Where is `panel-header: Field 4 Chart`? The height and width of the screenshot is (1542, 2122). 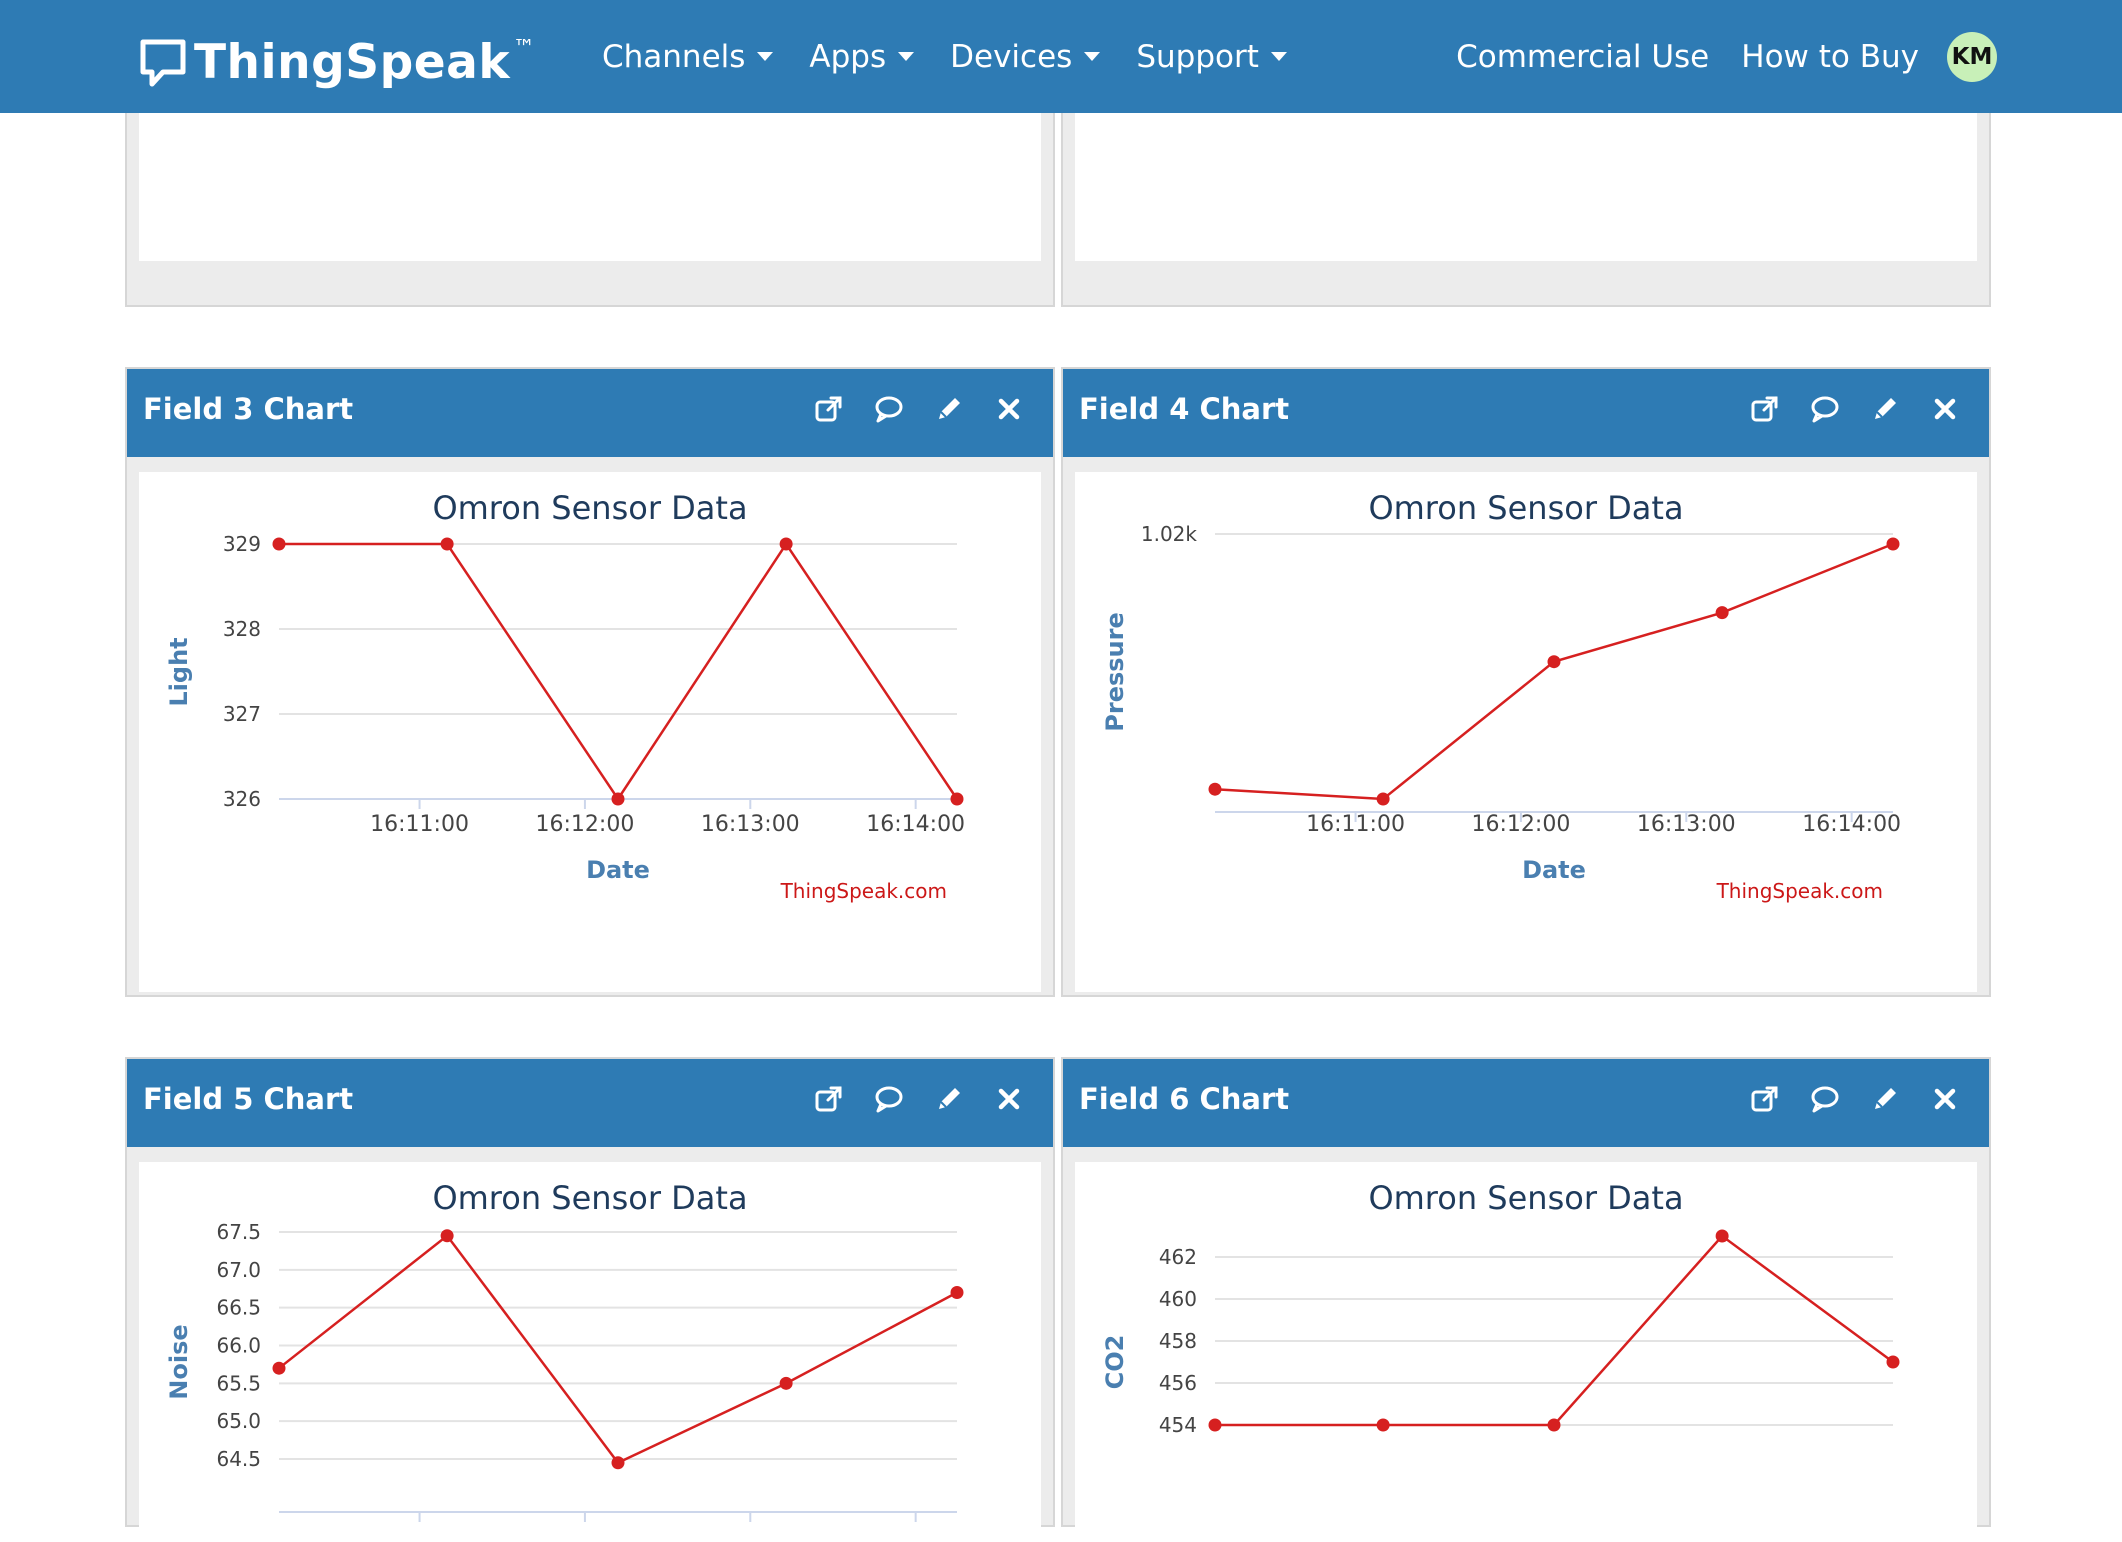 panel-header: Field 4 Chart is located at coordinates (1526, 413).